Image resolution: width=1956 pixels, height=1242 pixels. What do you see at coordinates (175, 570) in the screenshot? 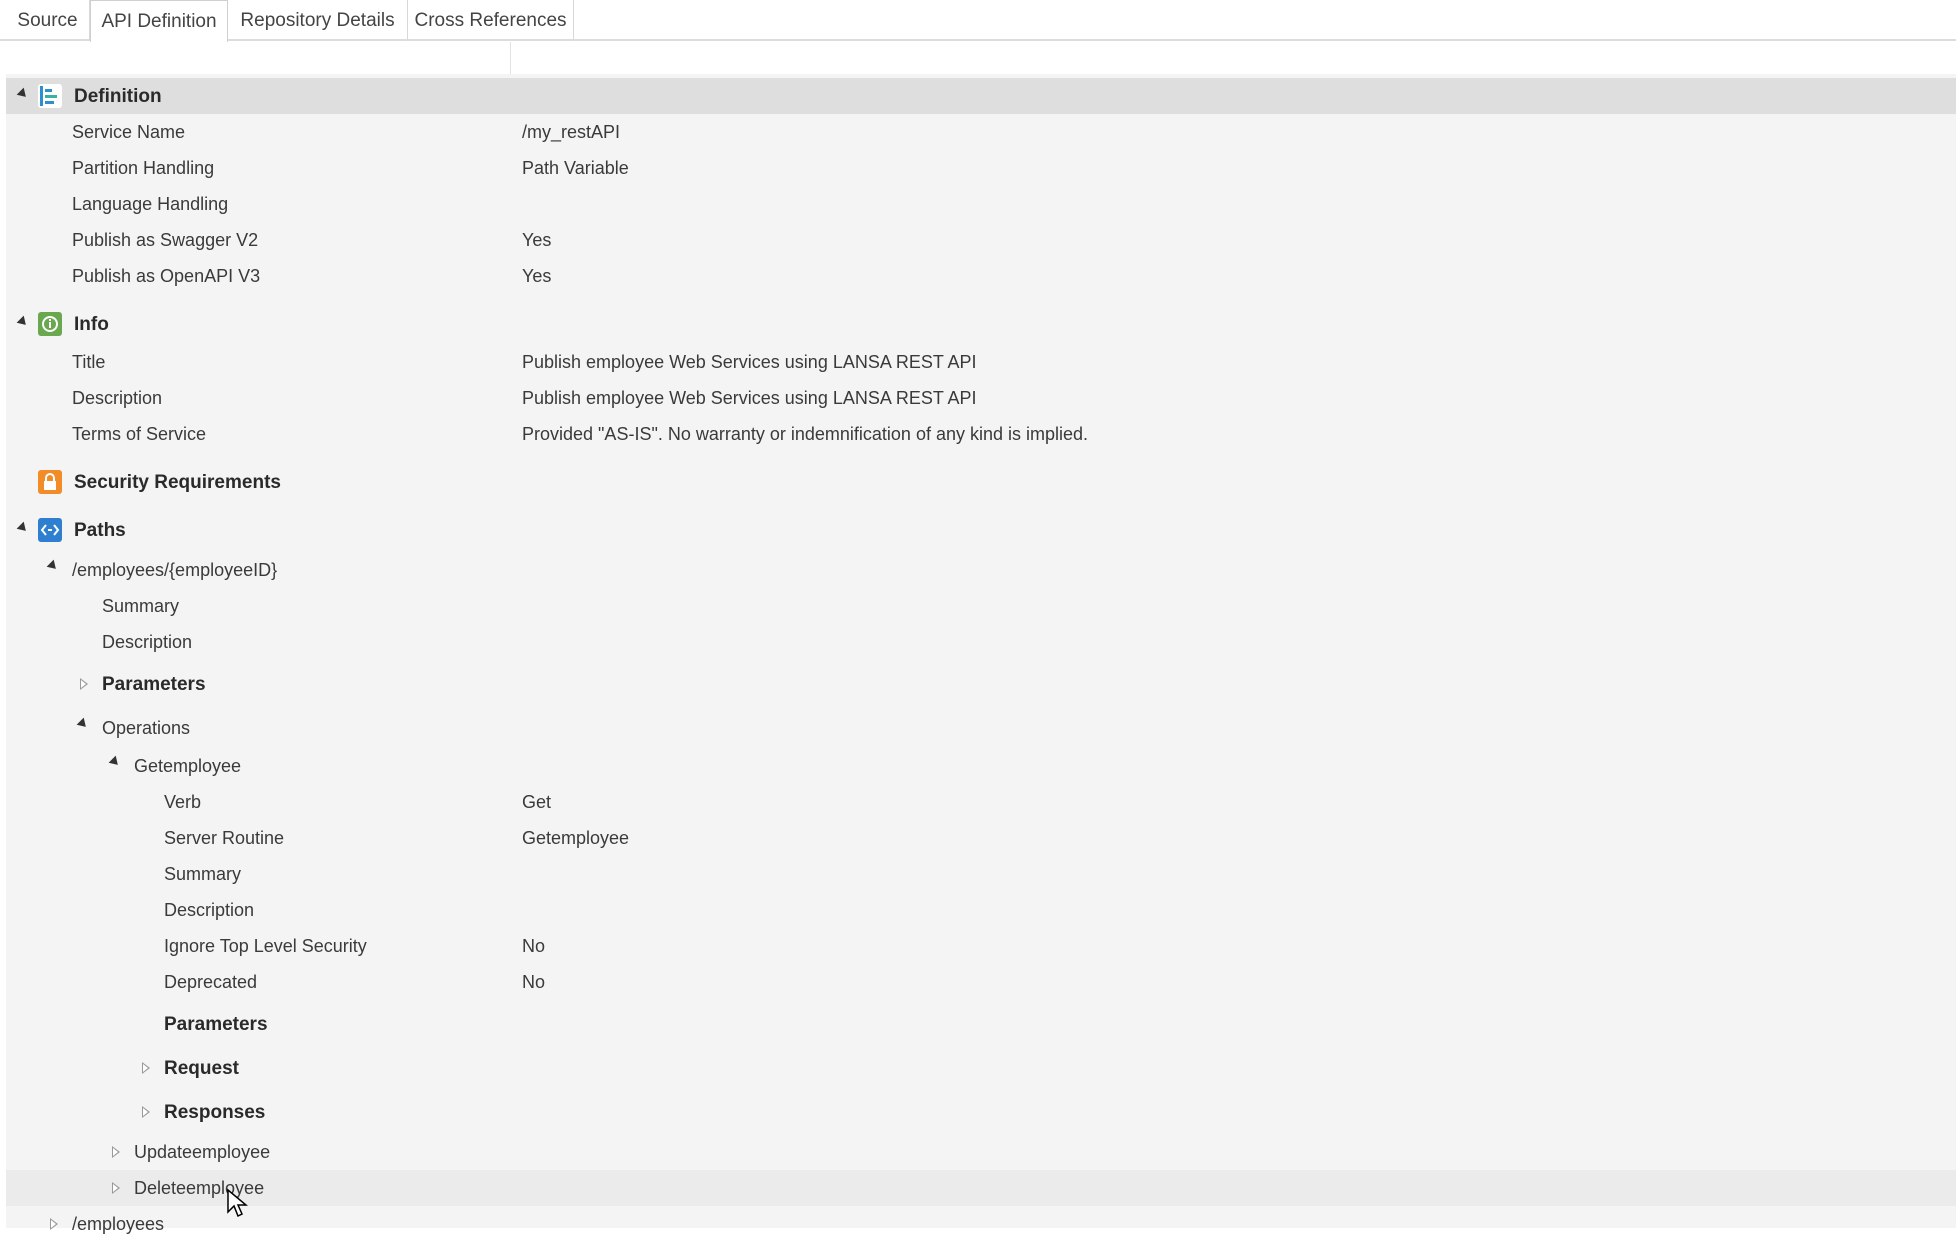
I see `path-label: /employees/{employeeID}` at bounding box center [175, 570].